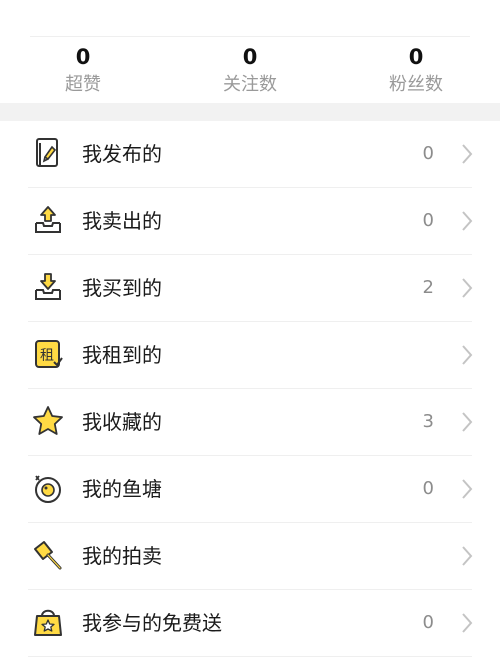  Describe the element at coordinates (416, 84) in the screenshot. I see `stat-followers-label: 粉丝数` at that location.